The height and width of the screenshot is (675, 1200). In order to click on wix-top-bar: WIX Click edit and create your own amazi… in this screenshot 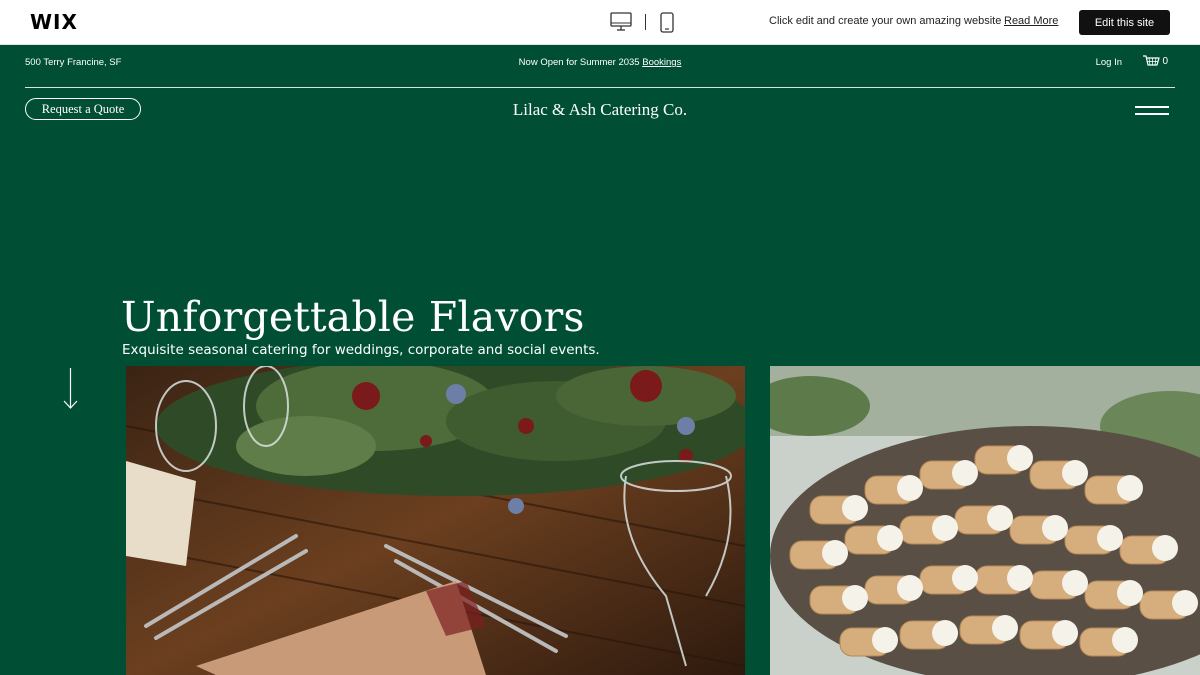, I will do `click(600, 22)`.